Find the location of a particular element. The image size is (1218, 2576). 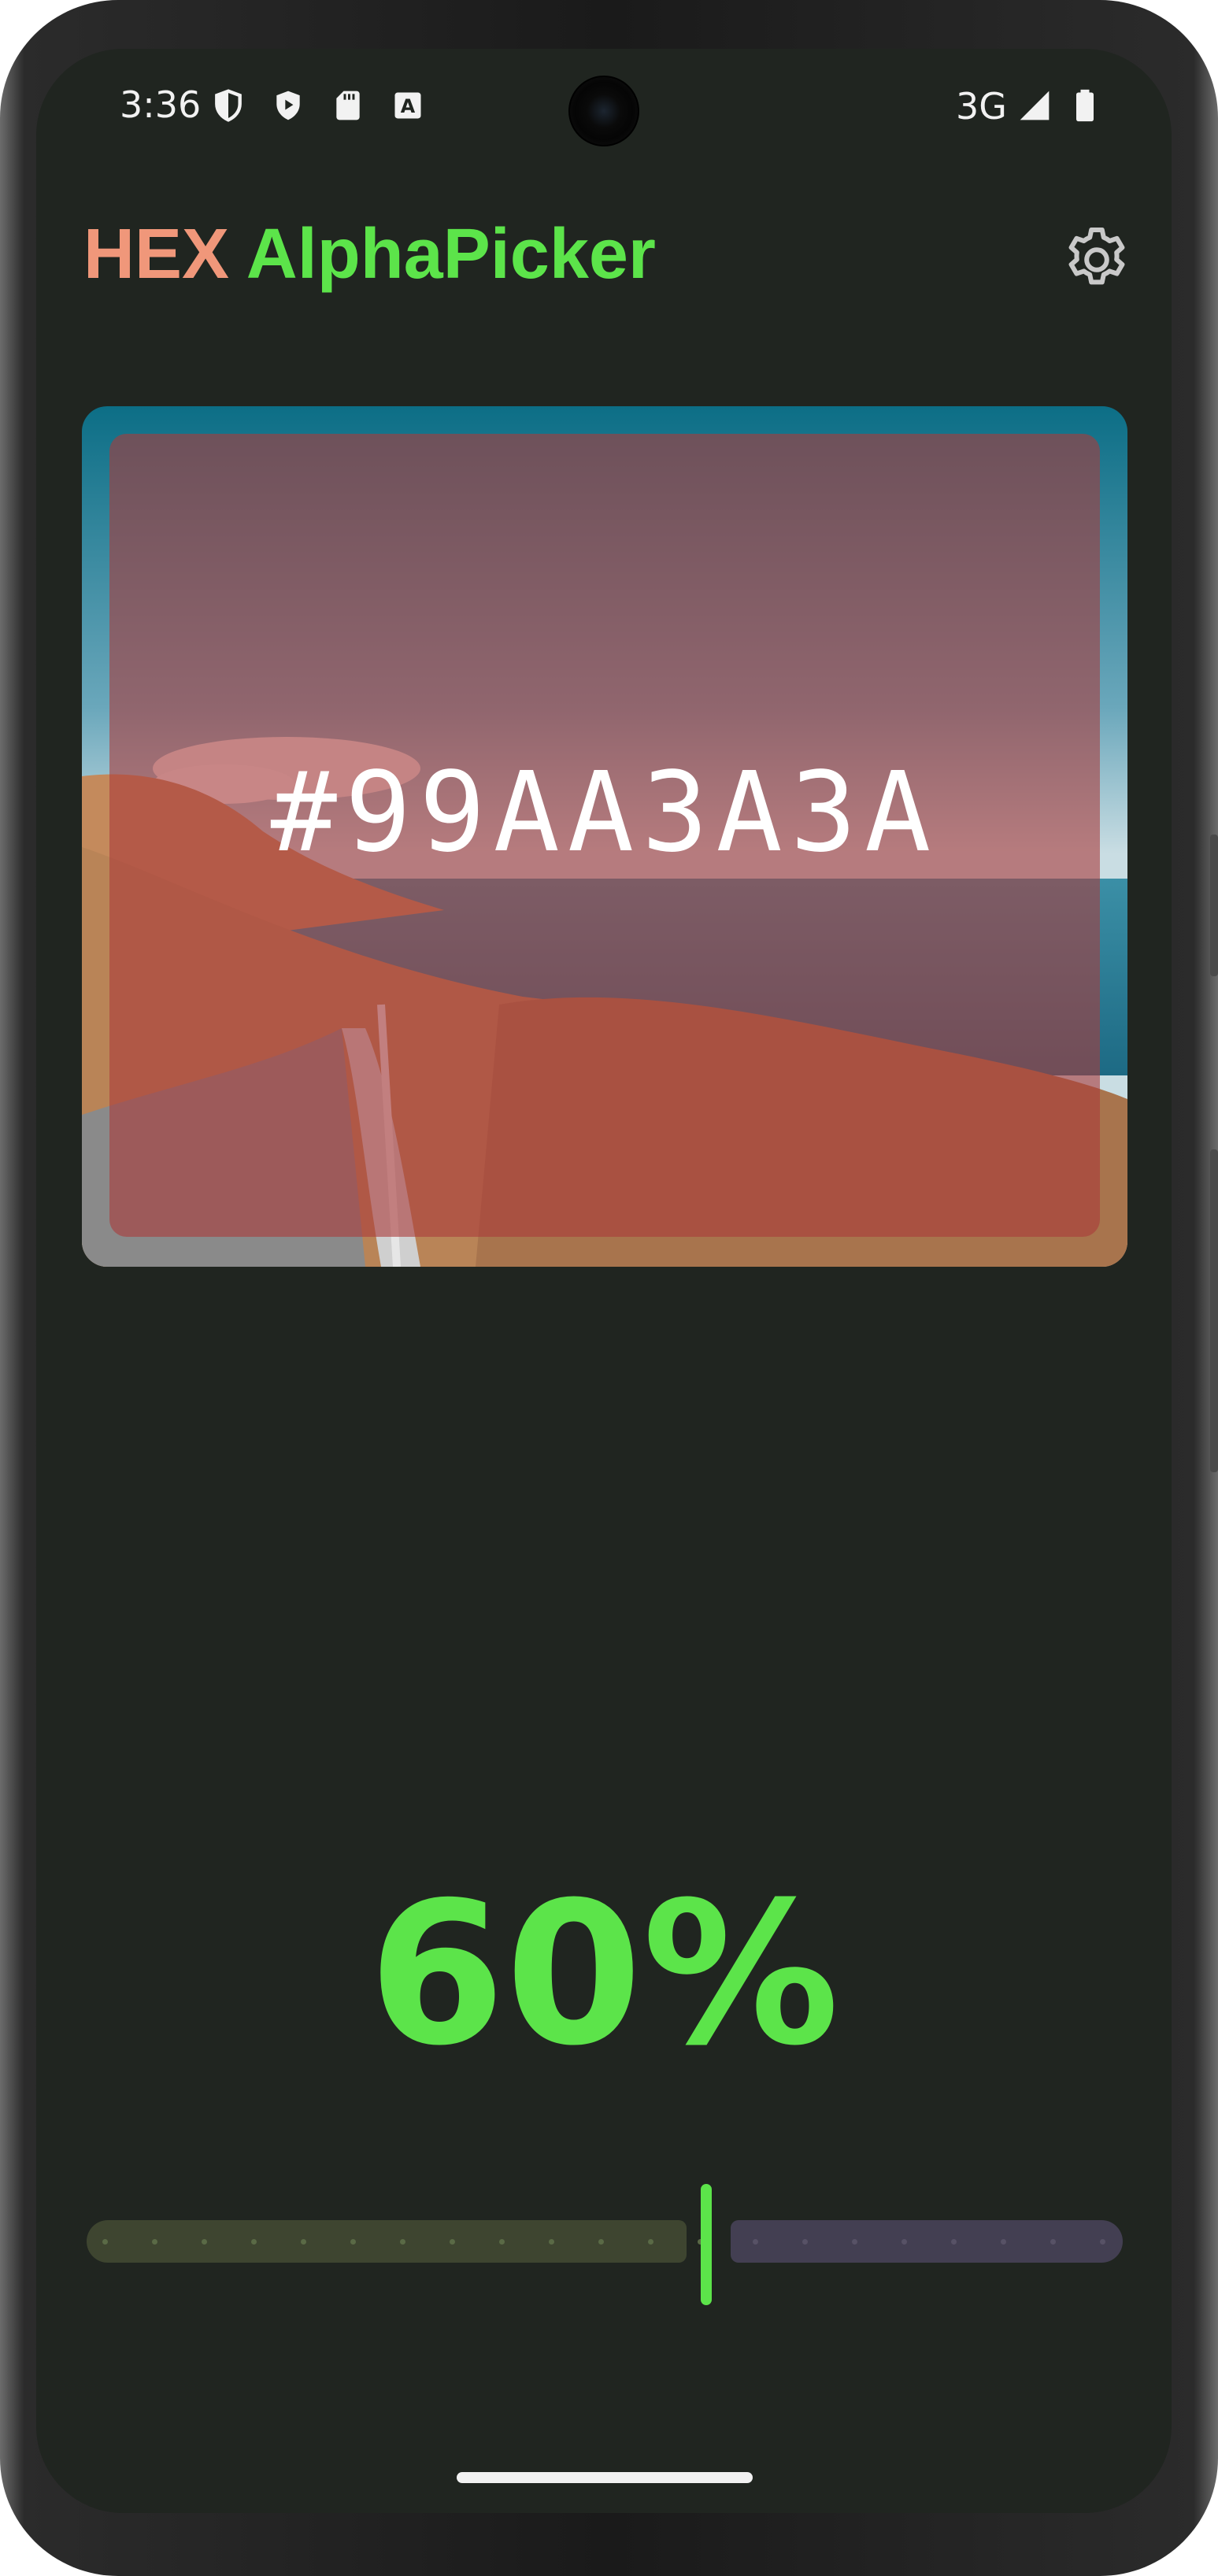

shield-outline-icon is located at coordinates (228, 105).